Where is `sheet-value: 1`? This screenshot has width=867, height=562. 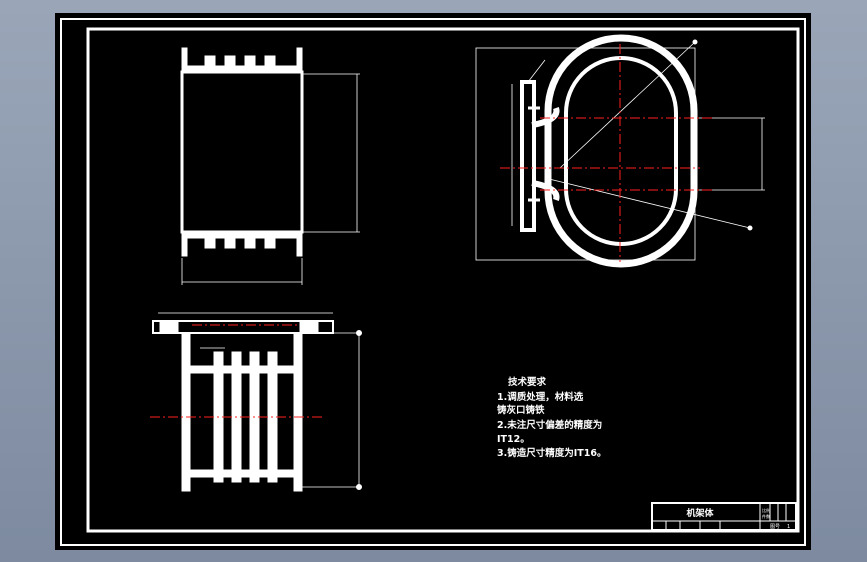 sheet-value: 1 is located at coordinates (788, 527).